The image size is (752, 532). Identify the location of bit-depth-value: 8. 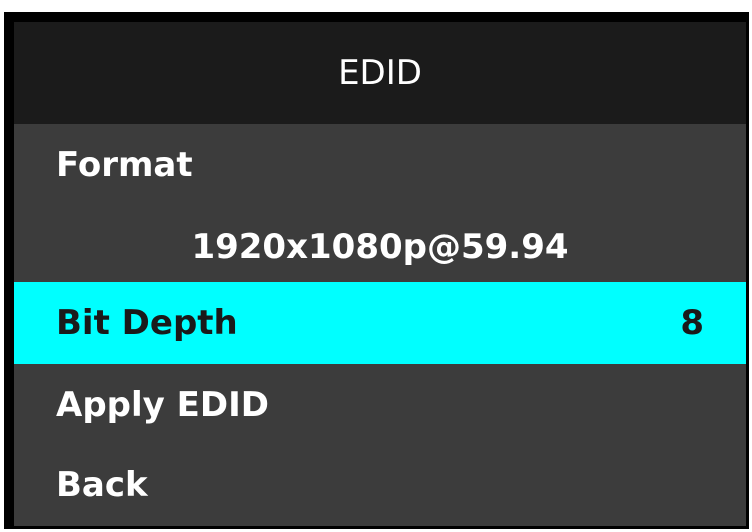
(692, 323).